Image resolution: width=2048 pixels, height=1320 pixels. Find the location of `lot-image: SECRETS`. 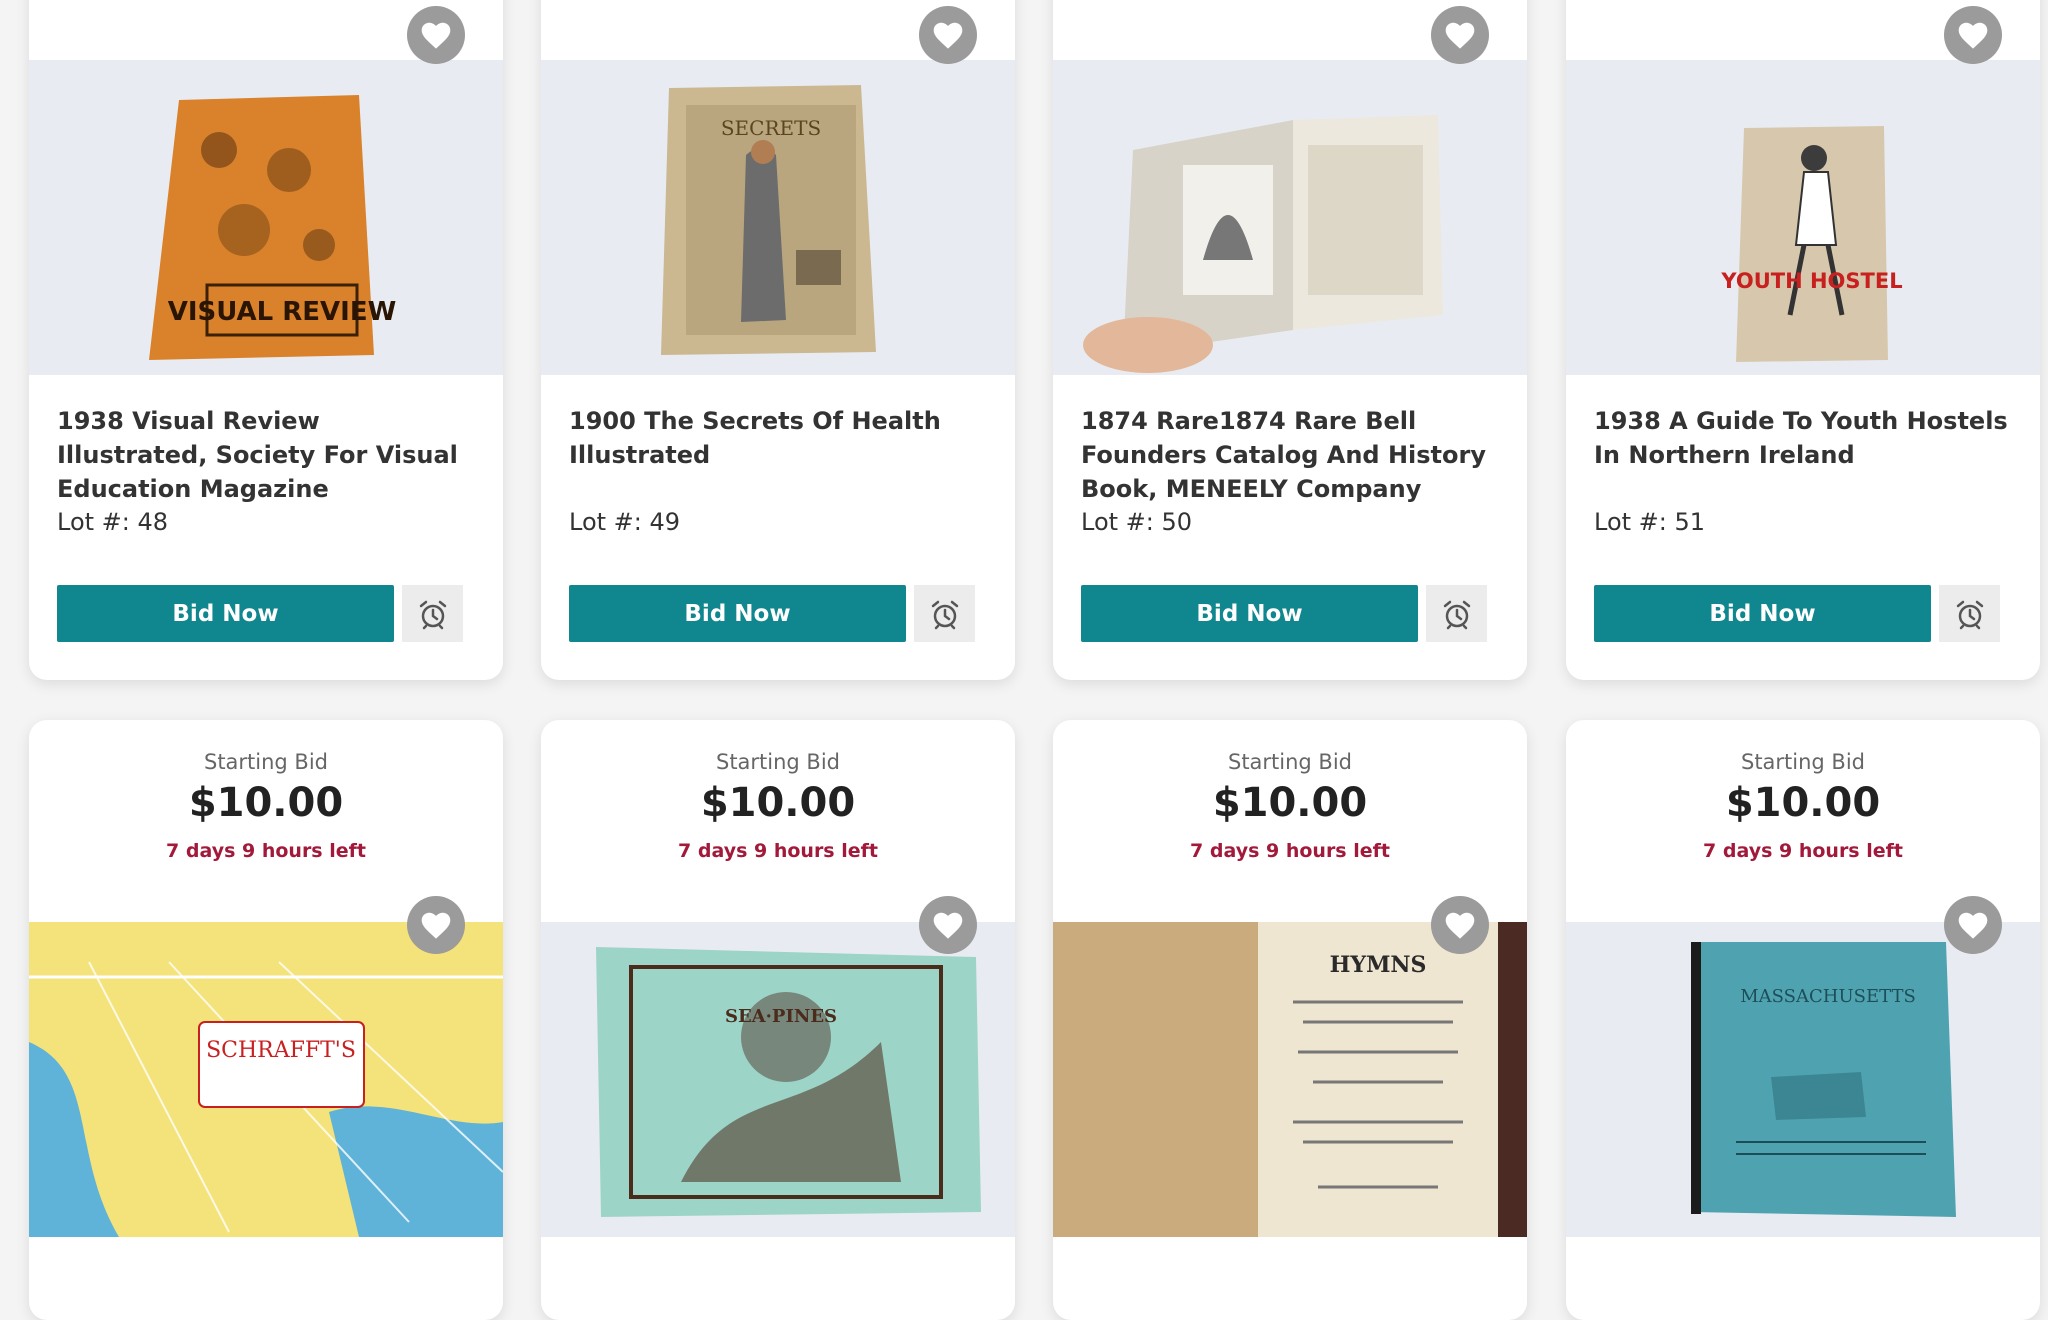

lot-image: SECRETS is located at coordinates (778, 217).